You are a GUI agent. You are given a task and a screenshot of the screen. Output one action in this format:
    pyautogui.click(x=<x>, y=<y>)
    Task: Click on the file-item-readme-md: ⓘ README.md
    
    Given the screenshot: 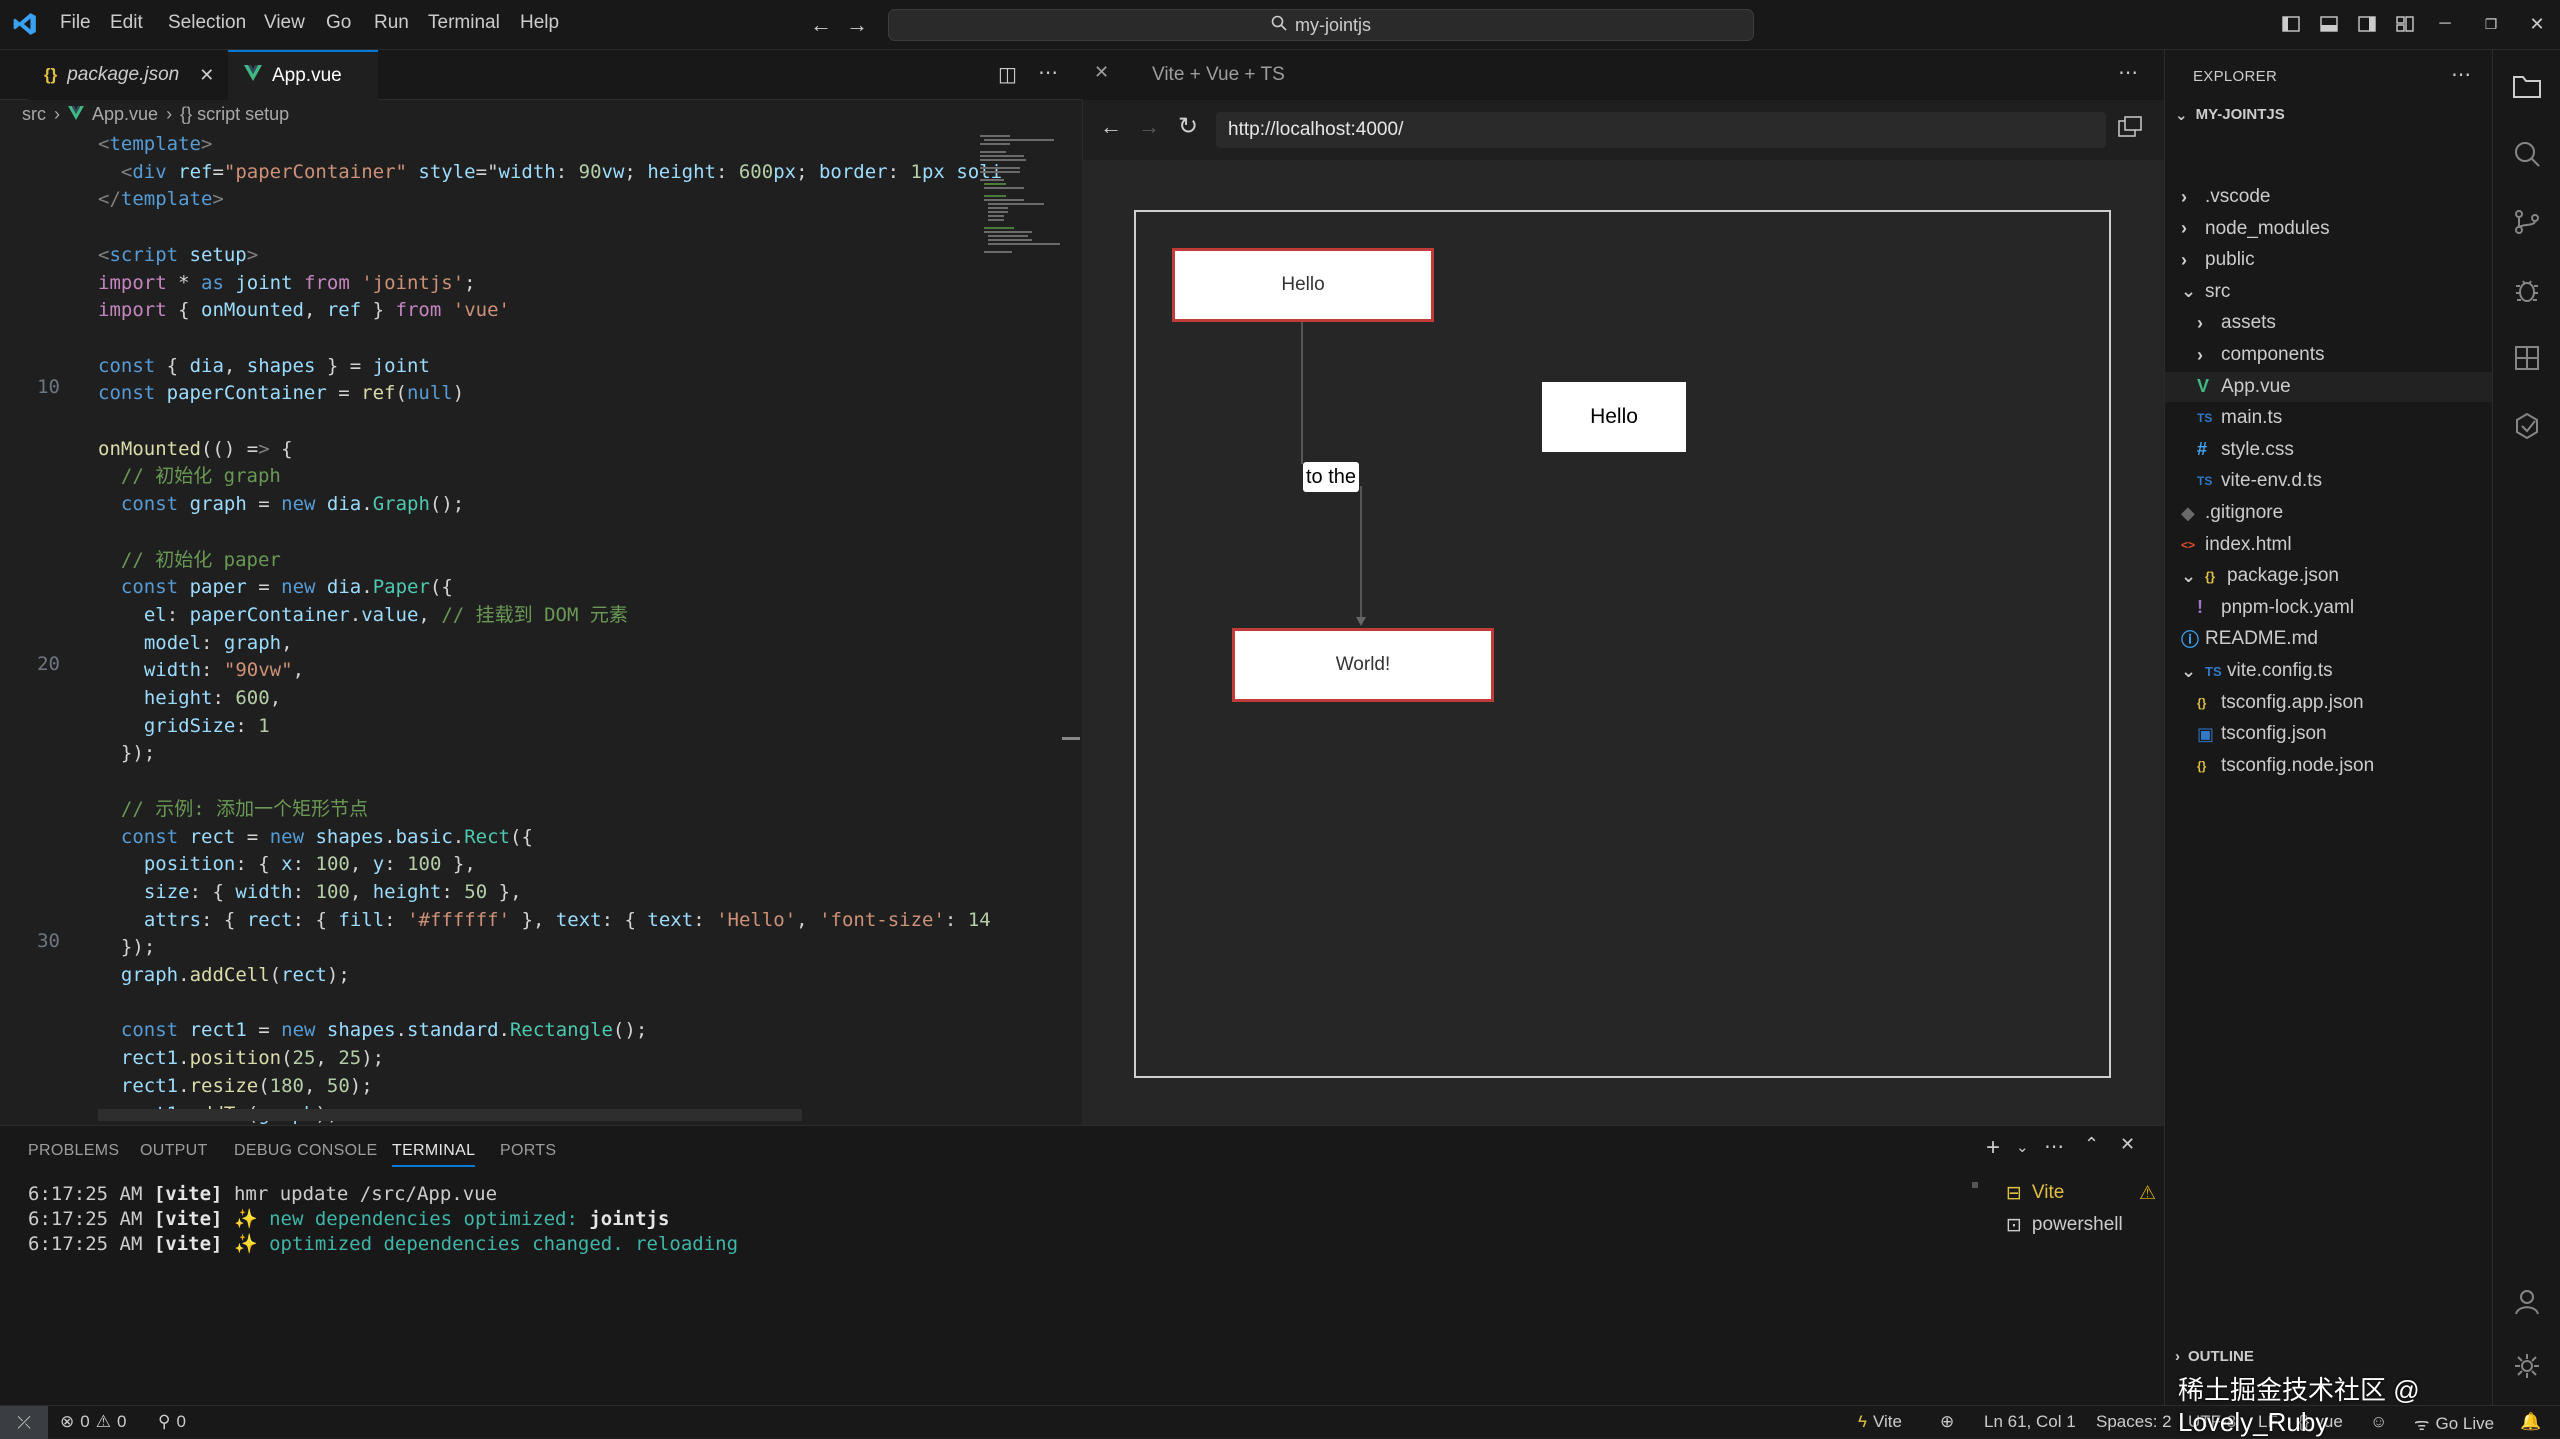 What is the action you would take?
    pyautogui.click(x=2329, y=639)
    